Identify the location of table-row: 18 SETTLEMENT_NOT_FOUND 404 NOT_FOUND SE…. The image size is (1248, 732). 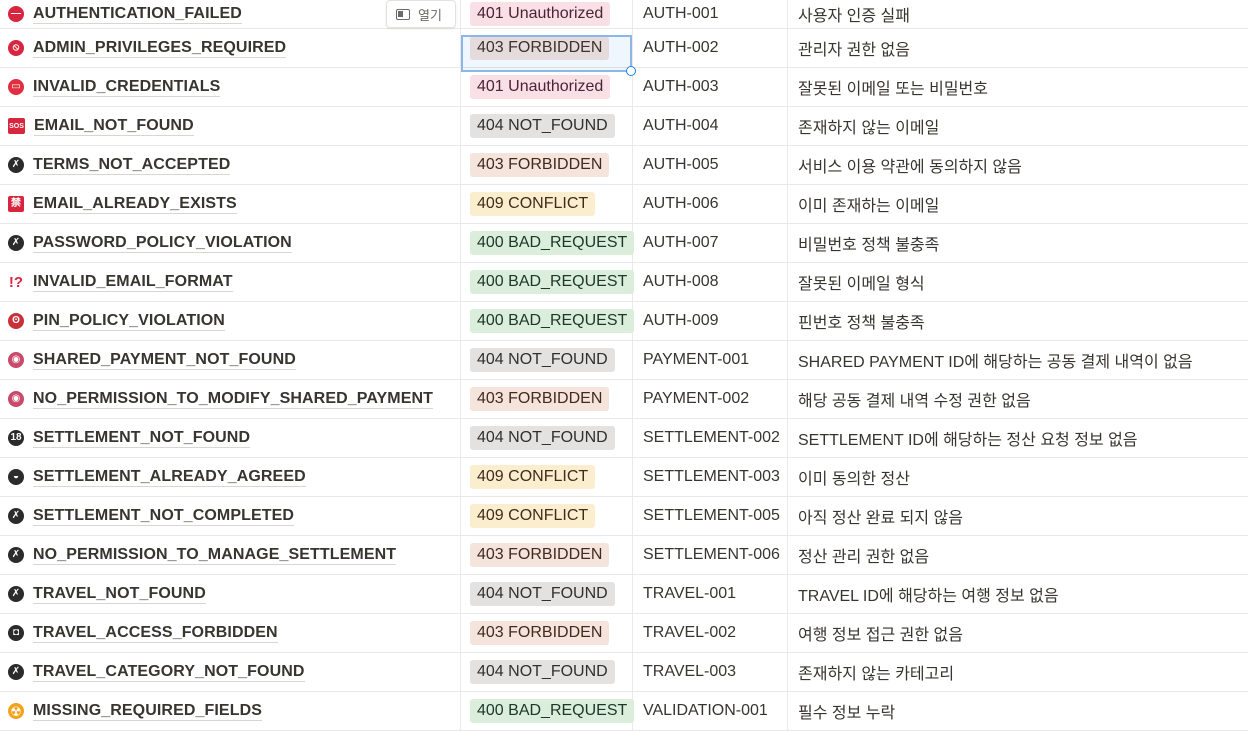
(624, 438).